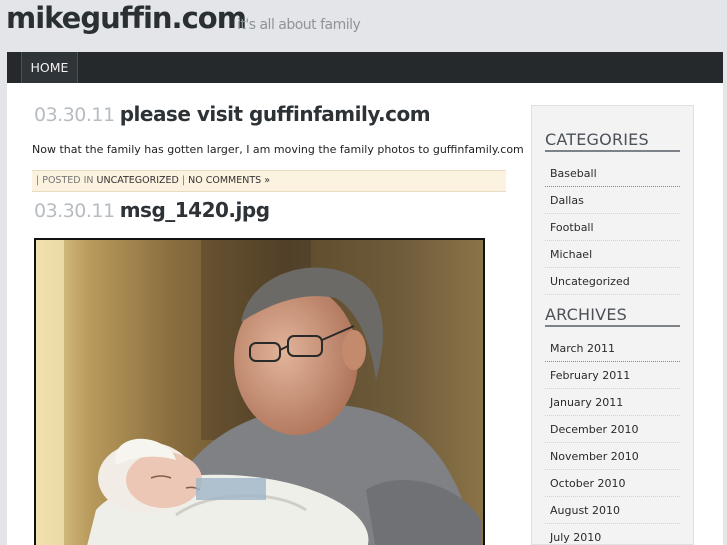 The height and width of the screenshot is (545, 727). I want to click on archive-link-november-2010: November 2010, so click(612, 456).